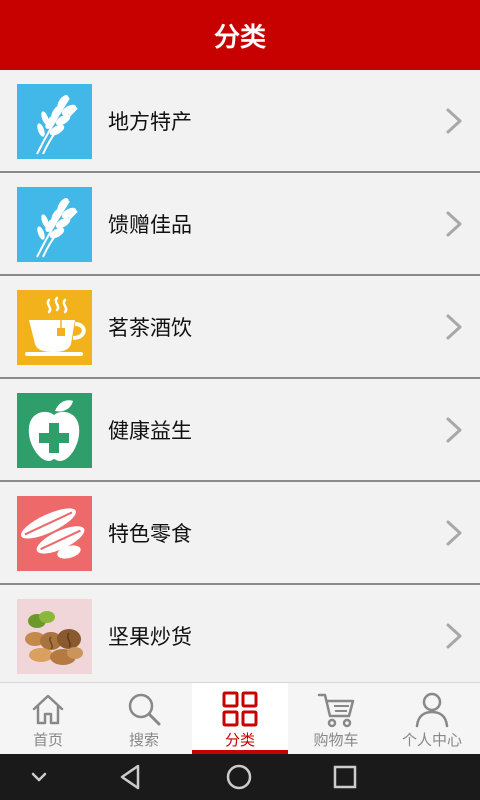 The height and width of the screenshot is (800, 480). I want to click on category-grid-icon, so click(240, 709).